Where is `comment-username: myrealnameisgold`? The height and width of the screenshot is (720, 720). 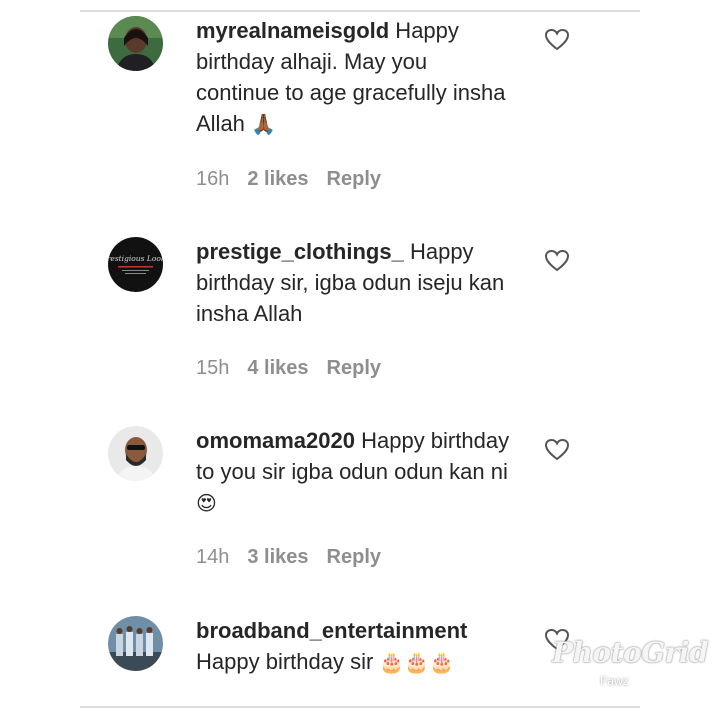 comment-username: myrealnameisgold is located at coordinates (292, 30).